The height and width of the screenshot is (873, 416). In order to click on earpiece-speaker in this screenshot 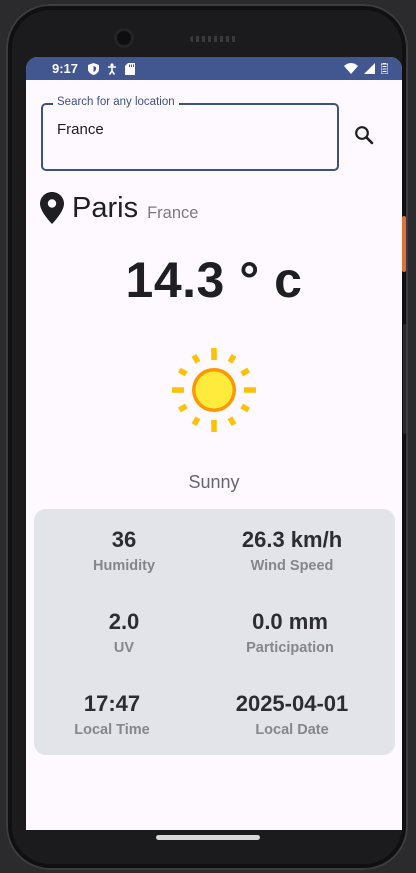, I will do `click(214, 39)`.